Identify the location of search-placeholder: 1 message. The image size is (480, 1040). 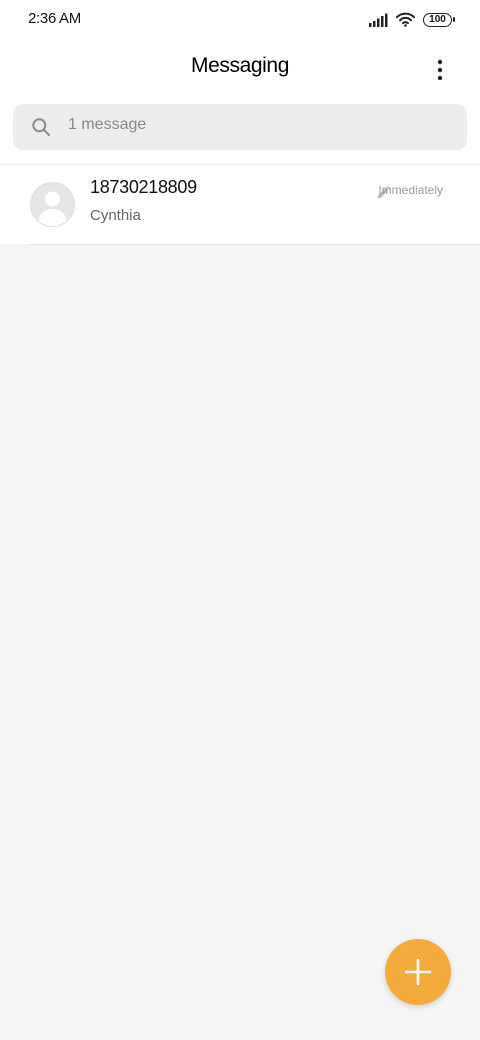
(107, 124).